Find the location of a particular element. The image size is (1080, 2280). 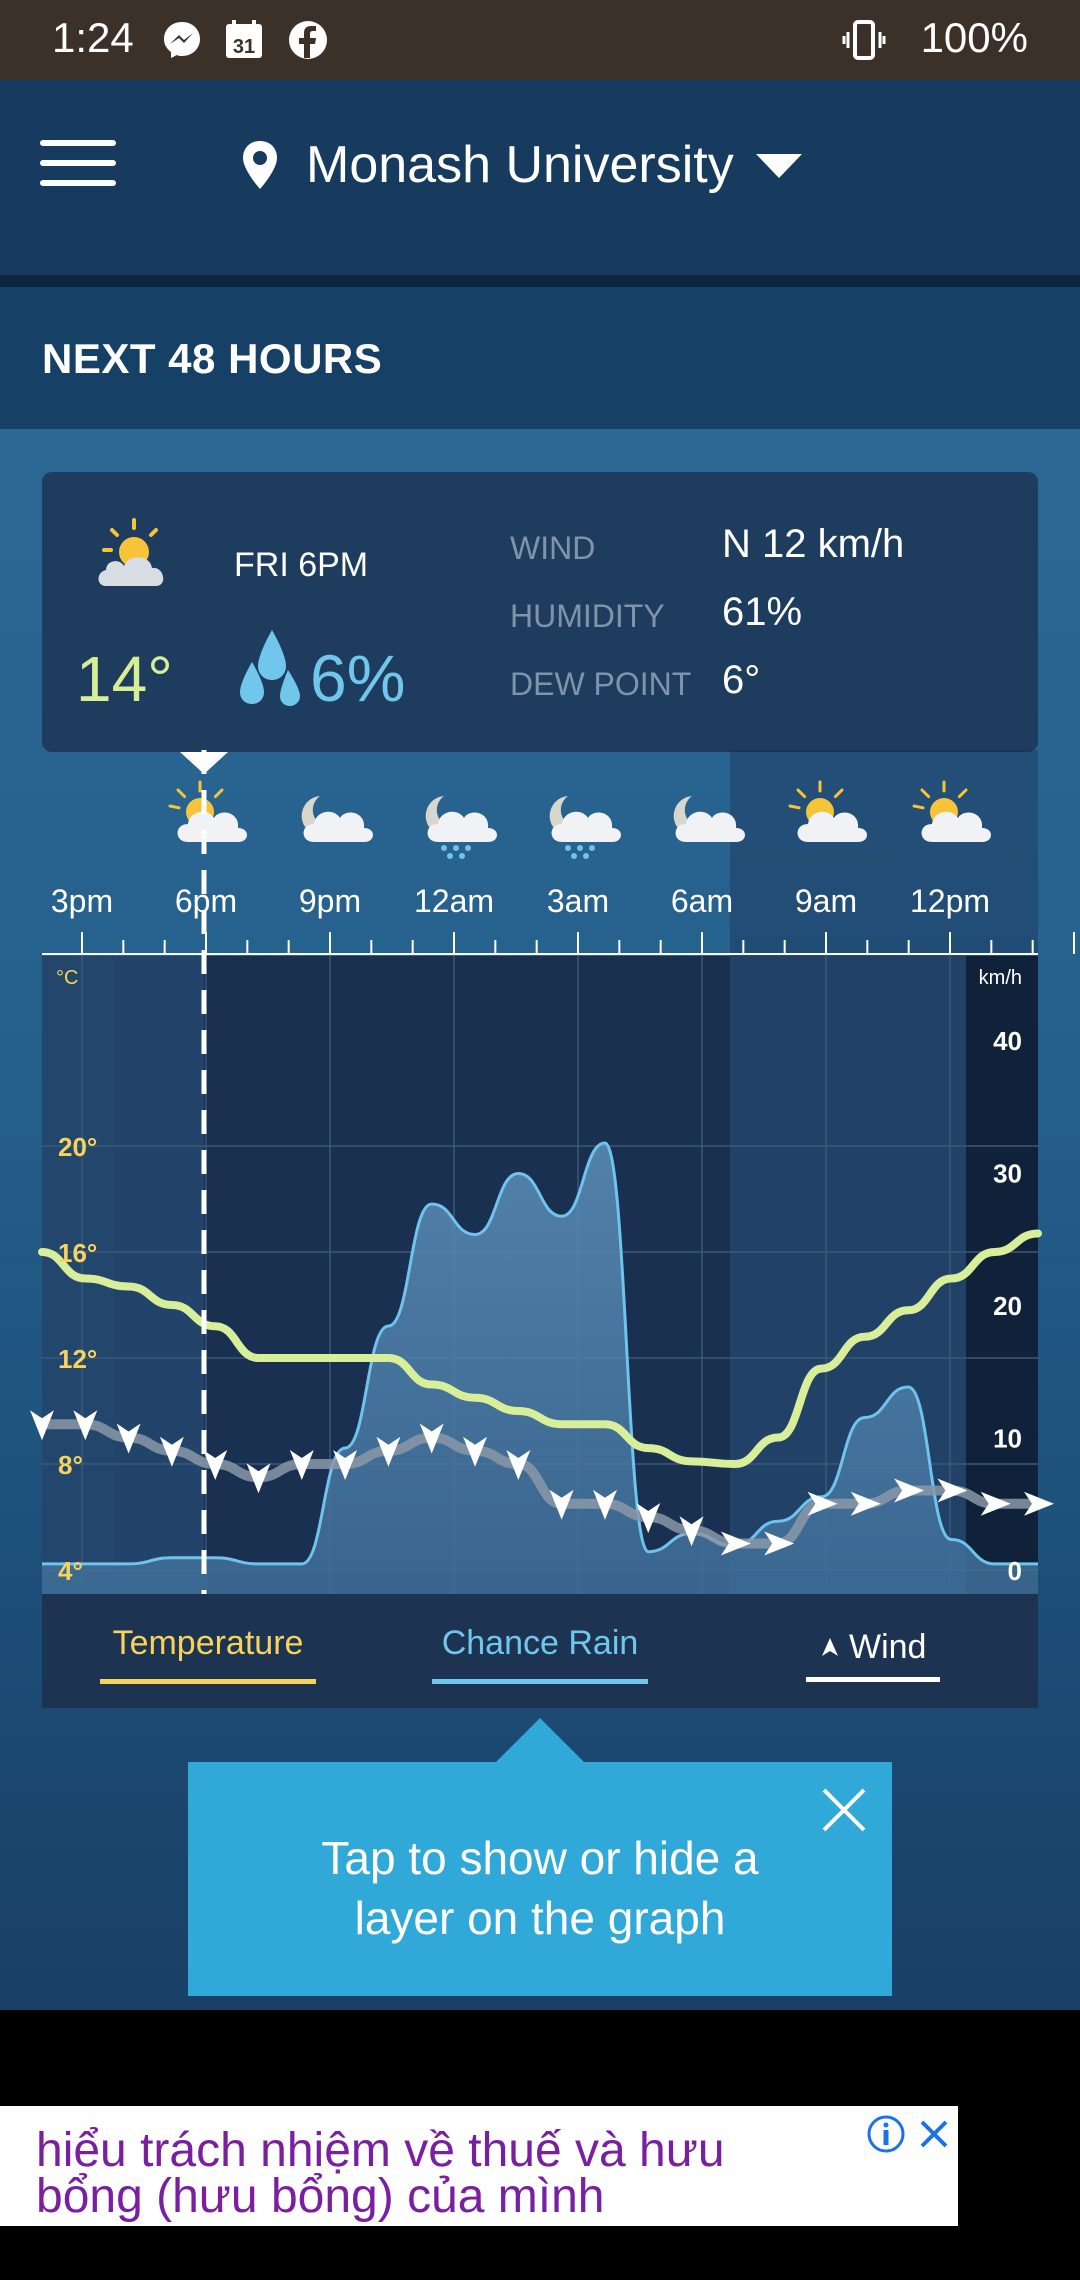

calendar-icon: 31 is located at coordinates (244, 39).